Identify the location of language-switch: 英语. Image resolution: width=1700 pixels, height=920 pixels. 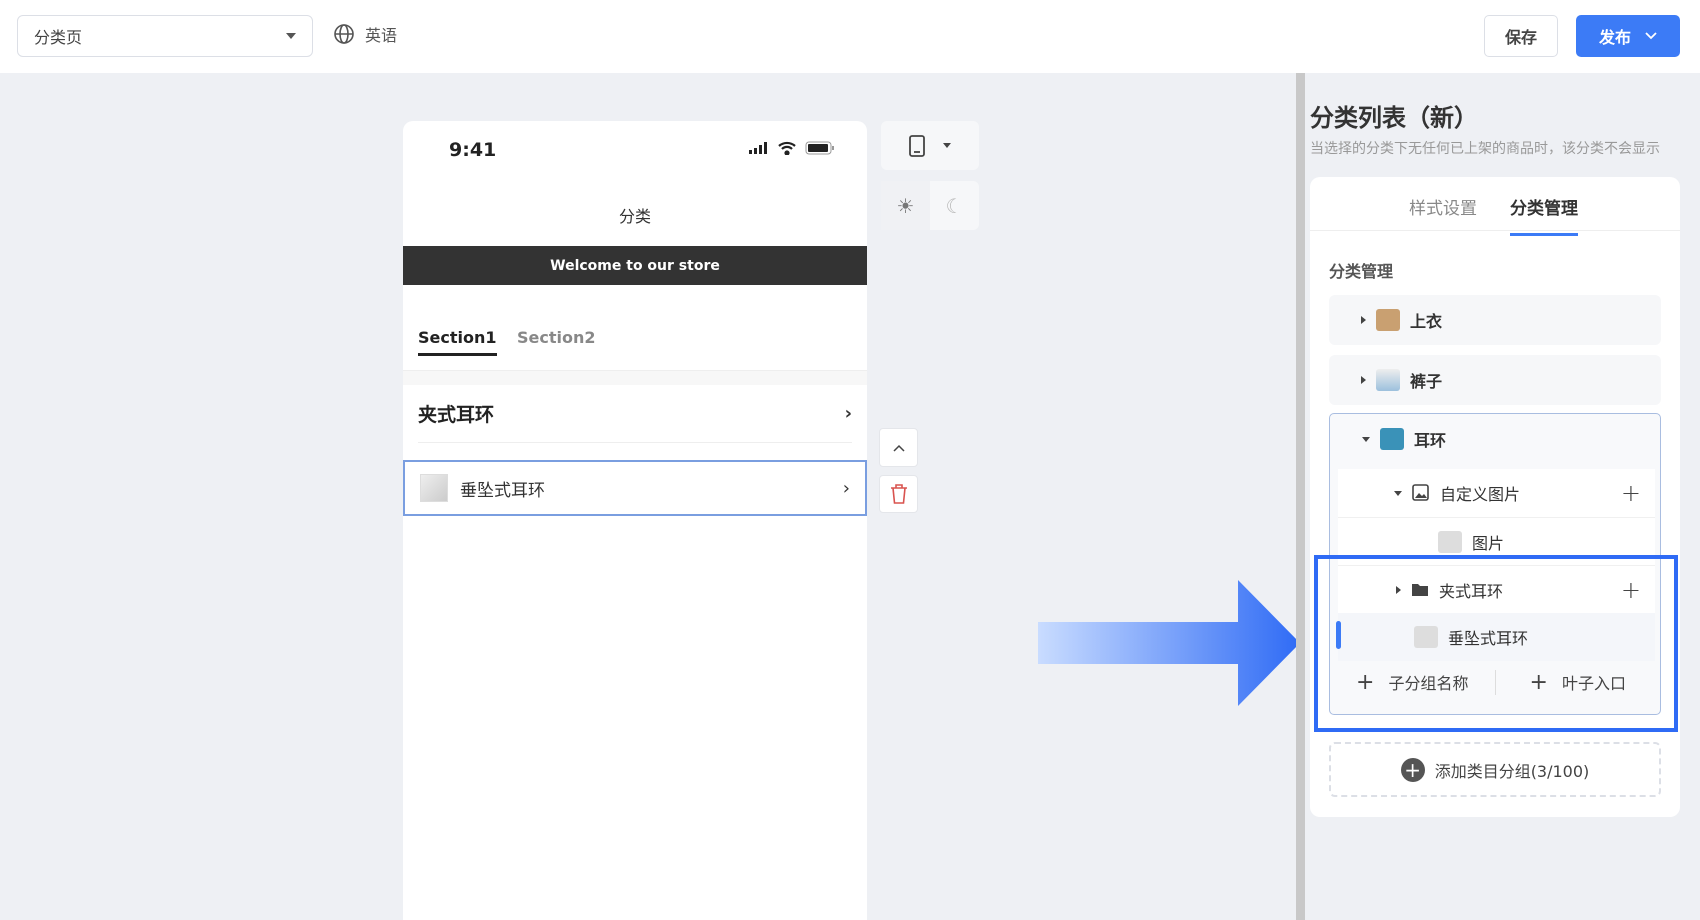
(365, 34).